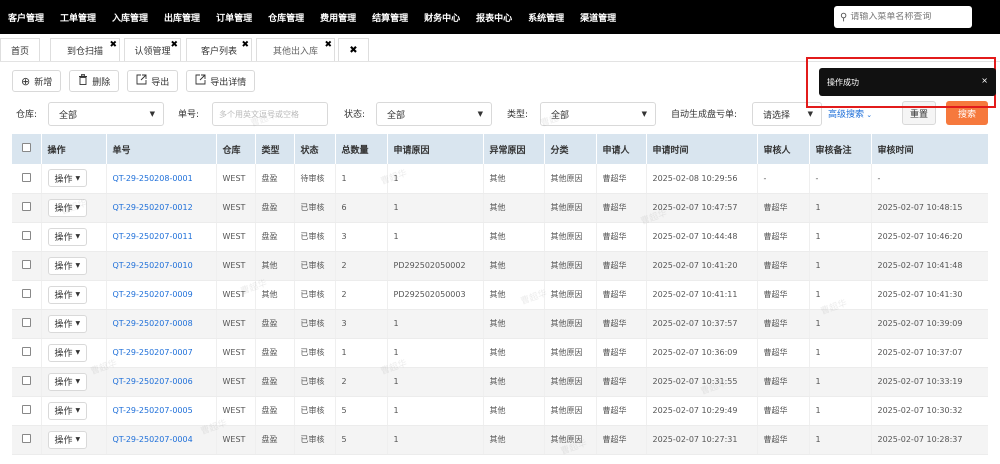 This screenshot has height=464, width=1000. What do you see at coordinates (161, 324) in the screenshot?
I see `order-code-link: QT-29-250207-0008` at bounding box center [161, 324].